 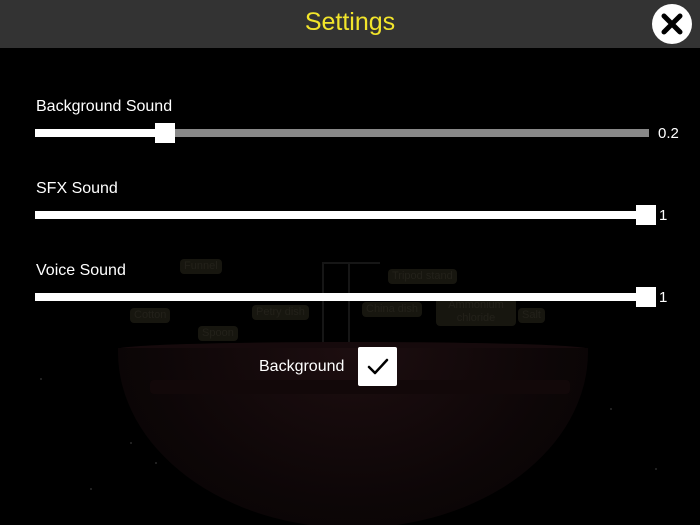 What do you see at coordinates (422, 276) in the screenshot?
I see `scene-label-tripod-stand: Tripod stand` at bounding box center [422, 276].